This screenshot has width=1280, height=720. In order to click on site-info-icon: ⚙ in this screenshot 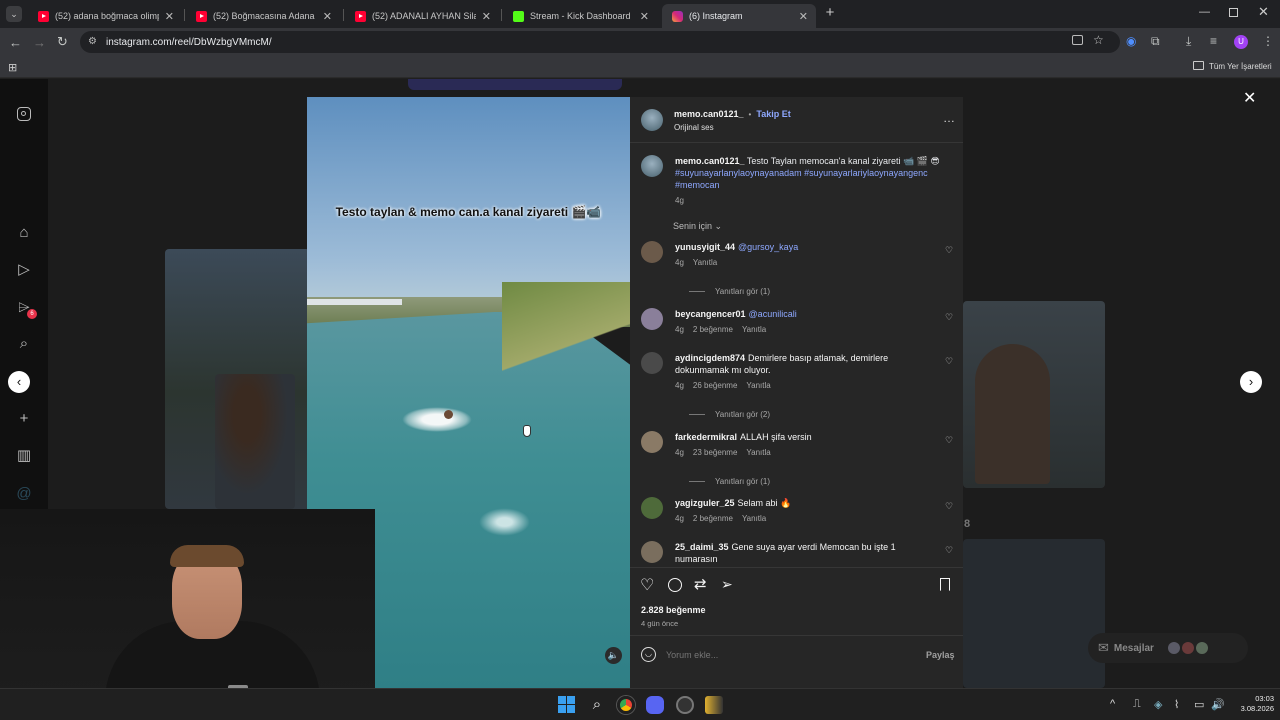, I will do `click(92, 41)`.